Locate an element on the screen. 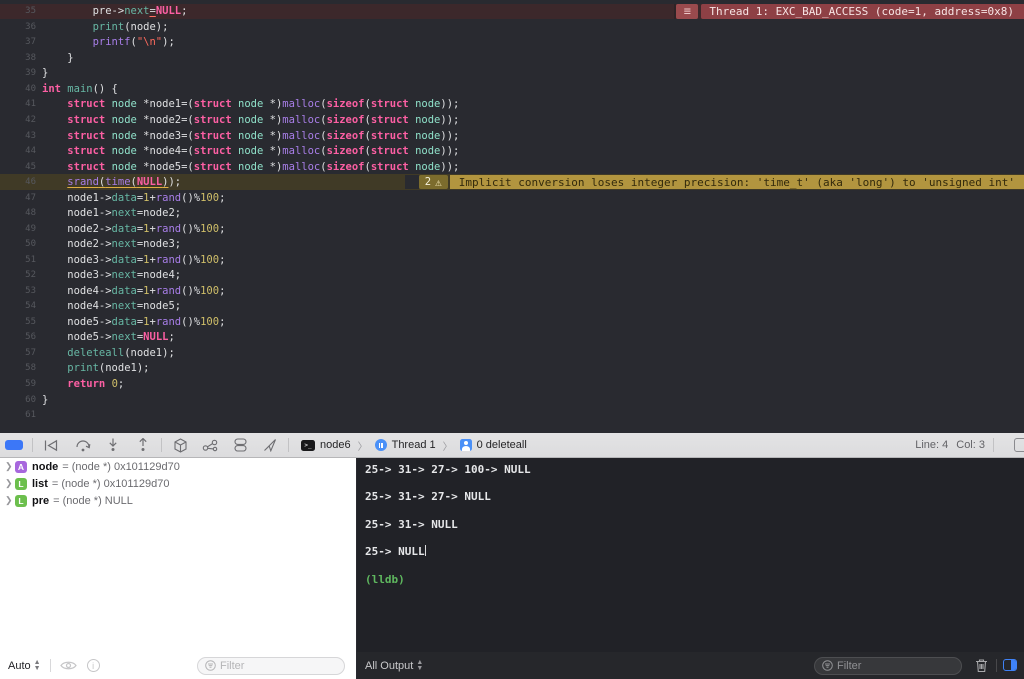  gutter-line-number: 58 is located at coordinates (19, 368).